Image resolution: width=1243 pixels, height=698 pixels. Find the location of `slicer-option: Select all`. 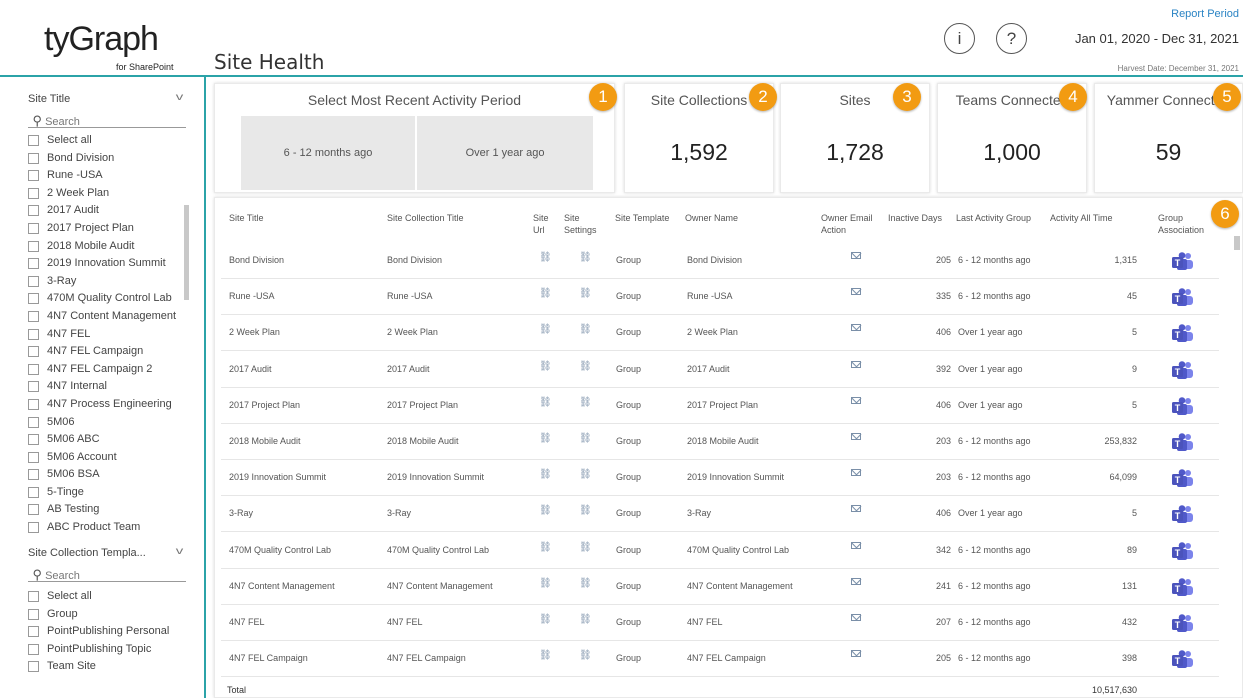

slicer-option: Select all is located at coordinates (107, 597).